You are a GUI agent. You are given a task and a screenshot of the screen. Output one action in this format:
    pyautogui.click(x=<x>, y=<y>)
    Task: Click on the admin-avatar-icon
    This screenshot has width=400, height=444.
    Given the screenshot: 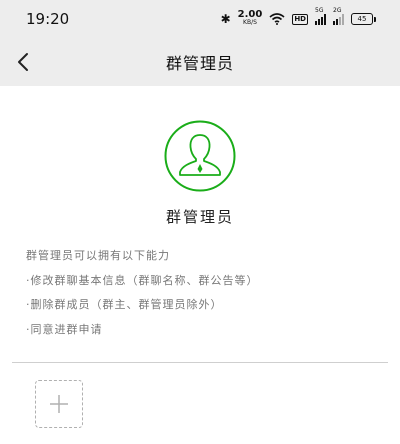 What is the action you would take?
    pyautogui.click(x=200, y=156)
    